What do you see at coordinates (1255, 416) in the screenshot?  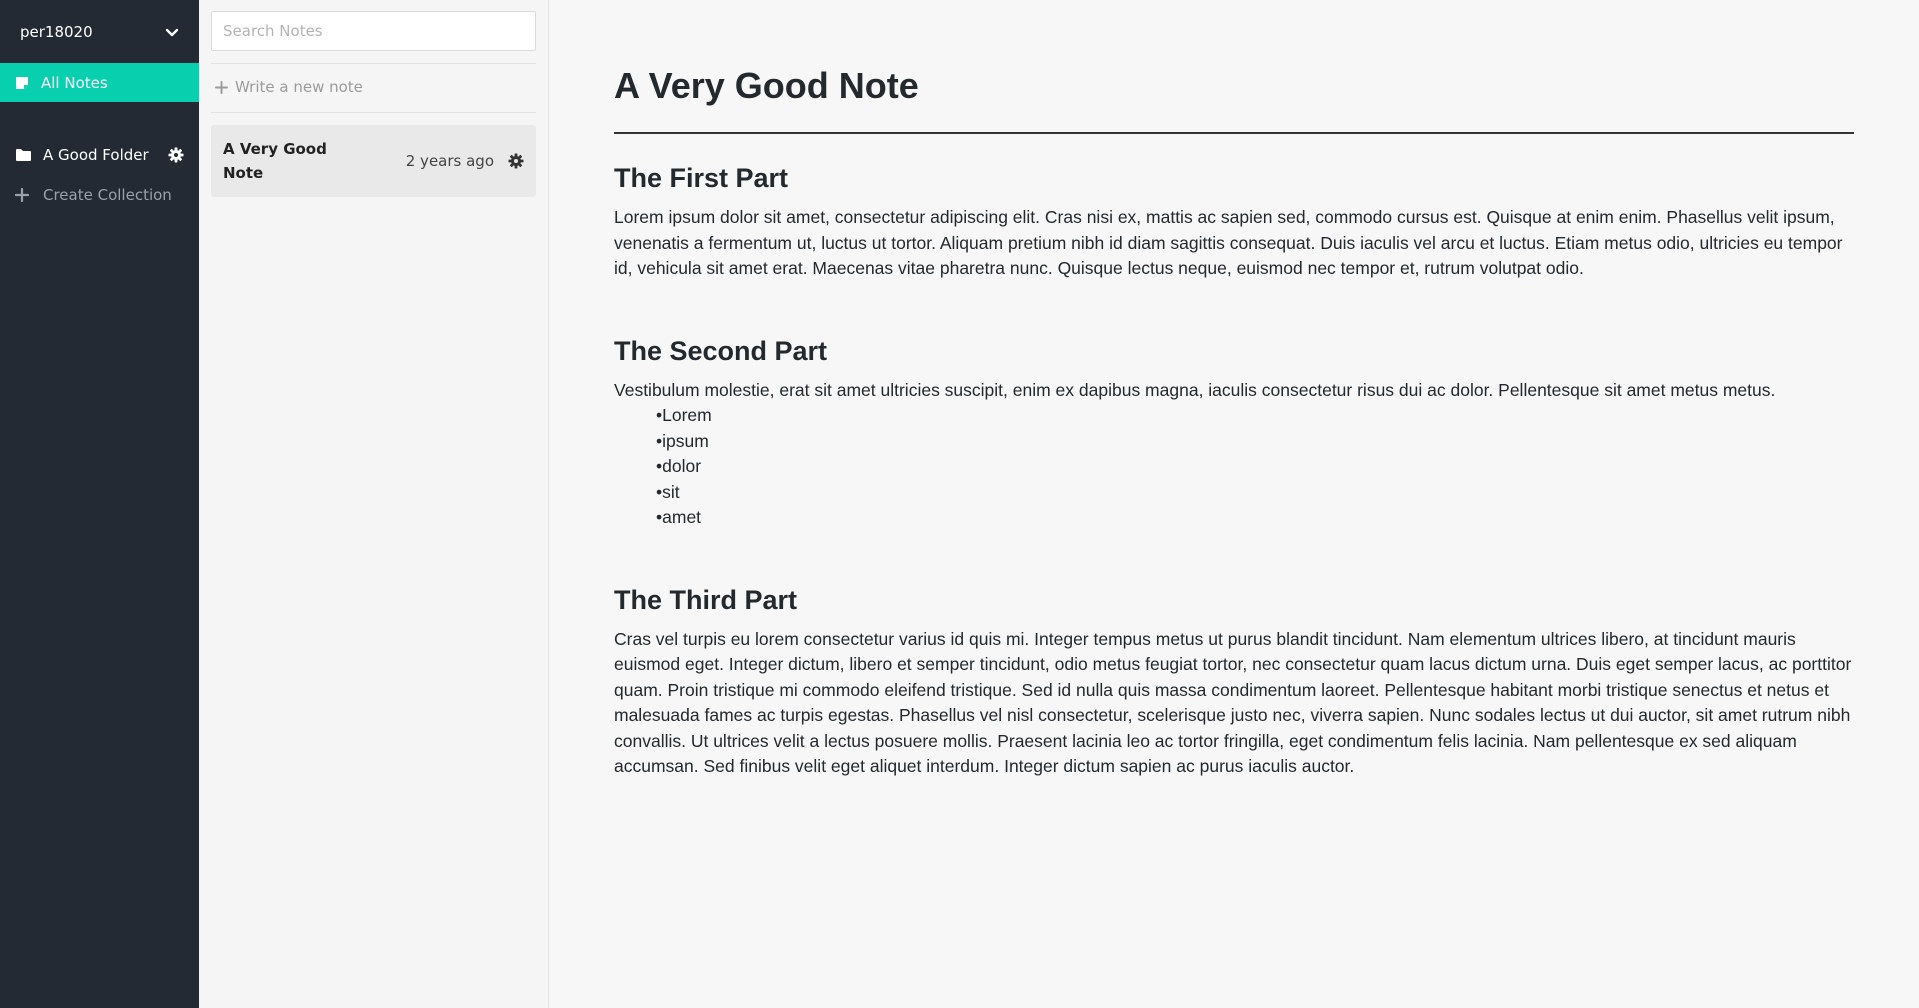 I see `list-item: Lorem` at bounding box center [1255, 416].